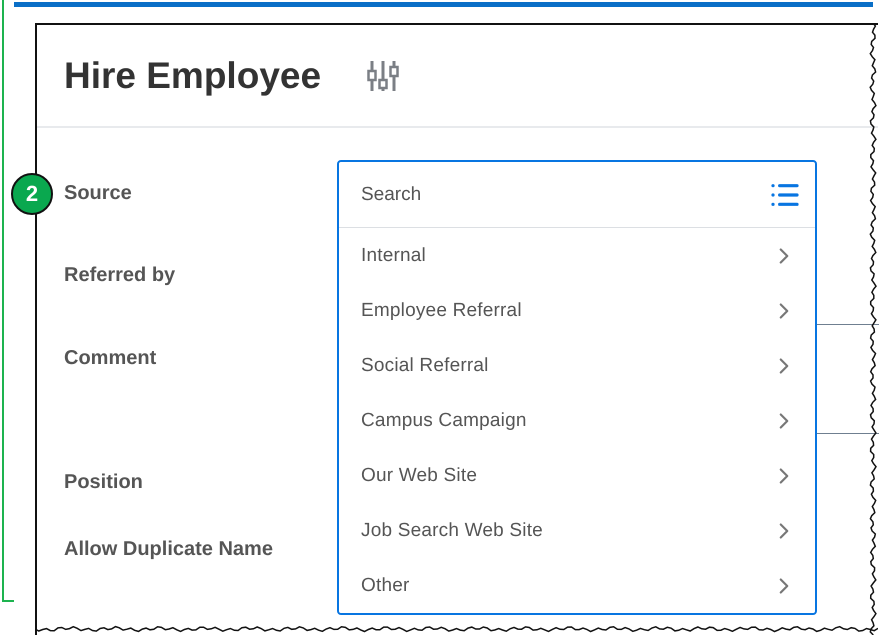 This screenshot has width=887, height=638. I want to click on dropdown-option: Other, so click(577, 585).